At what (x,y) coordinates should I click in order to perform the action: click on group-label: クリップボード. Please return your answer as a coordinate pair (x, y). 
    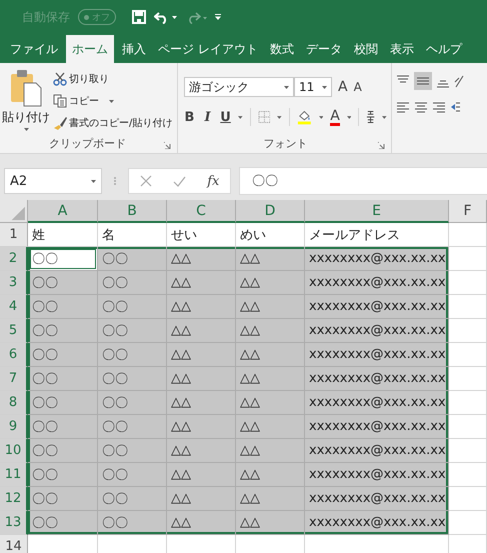
    Looking at the image, I should click on (87, 143).